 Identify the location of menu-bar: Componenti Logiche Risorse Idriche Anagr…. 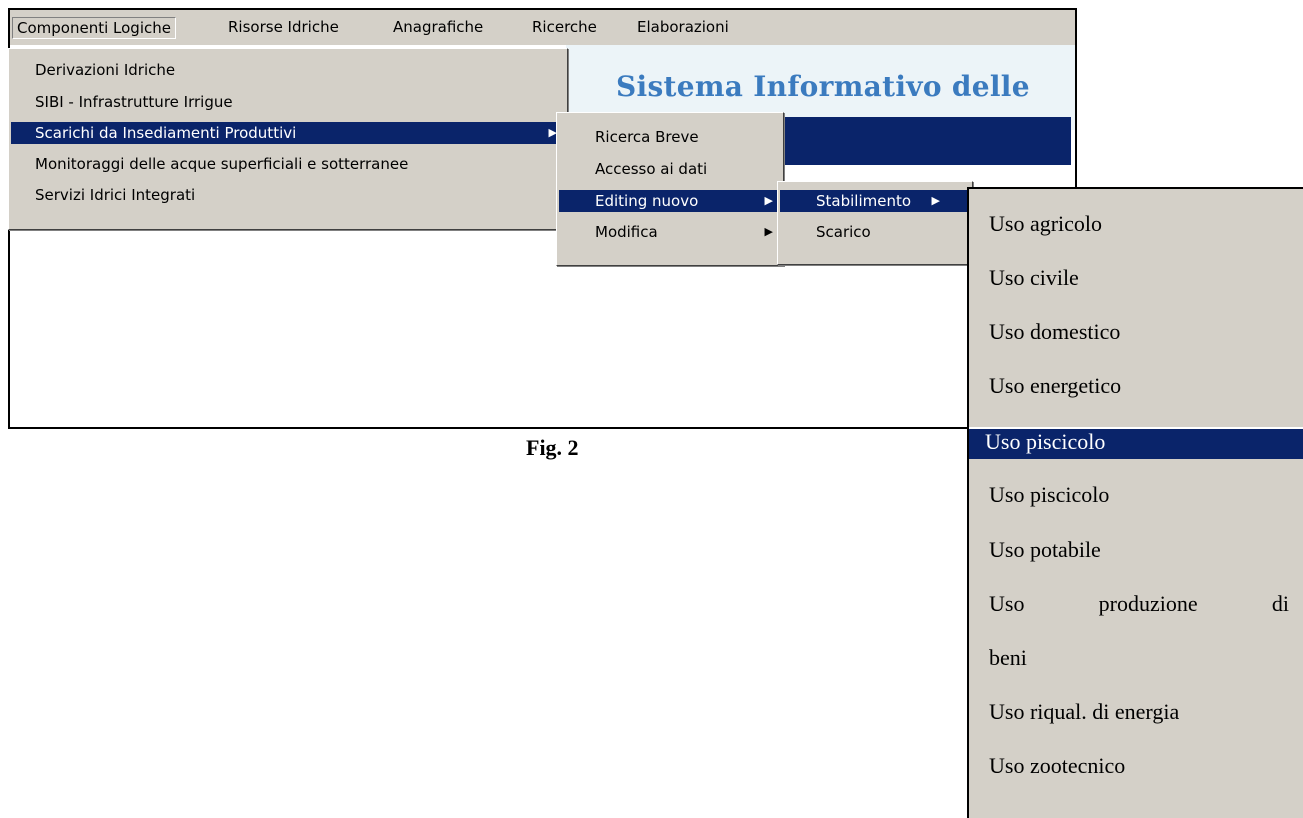
(542, 27).